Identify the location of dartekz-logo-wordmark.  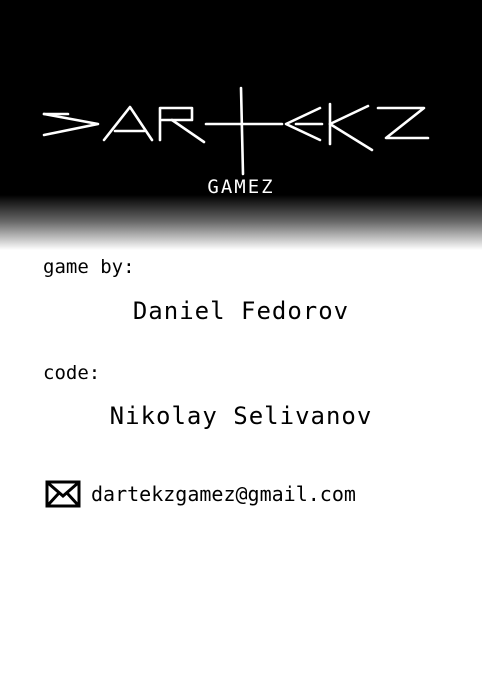
(236, 131).